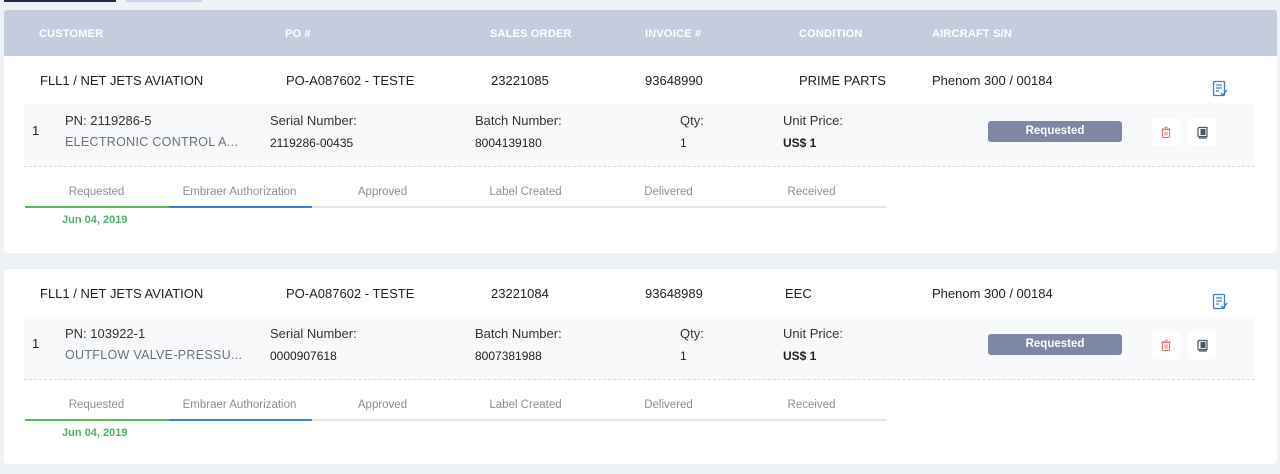 The height and width of the screenshot is (474, 1280). What do you see at coordinates (164, 1) in the screenshot?
I see `tab-indicator-inactive` at bounding box center [164, 1].